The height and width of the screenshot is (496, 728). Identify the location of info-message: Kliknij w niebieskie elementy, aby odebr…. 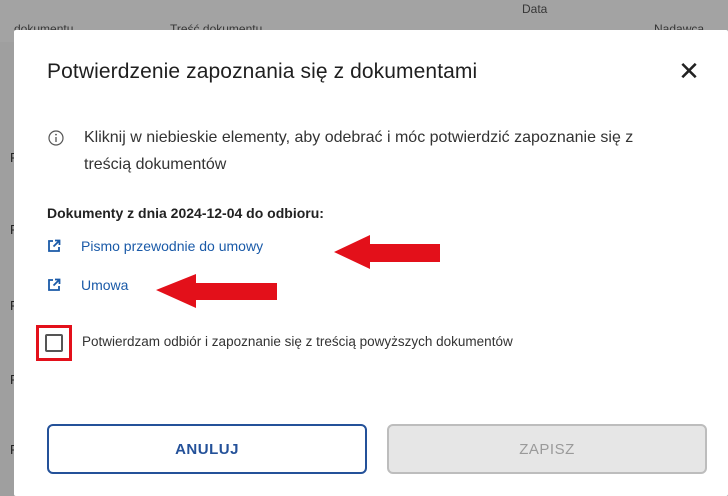
(359, 151).